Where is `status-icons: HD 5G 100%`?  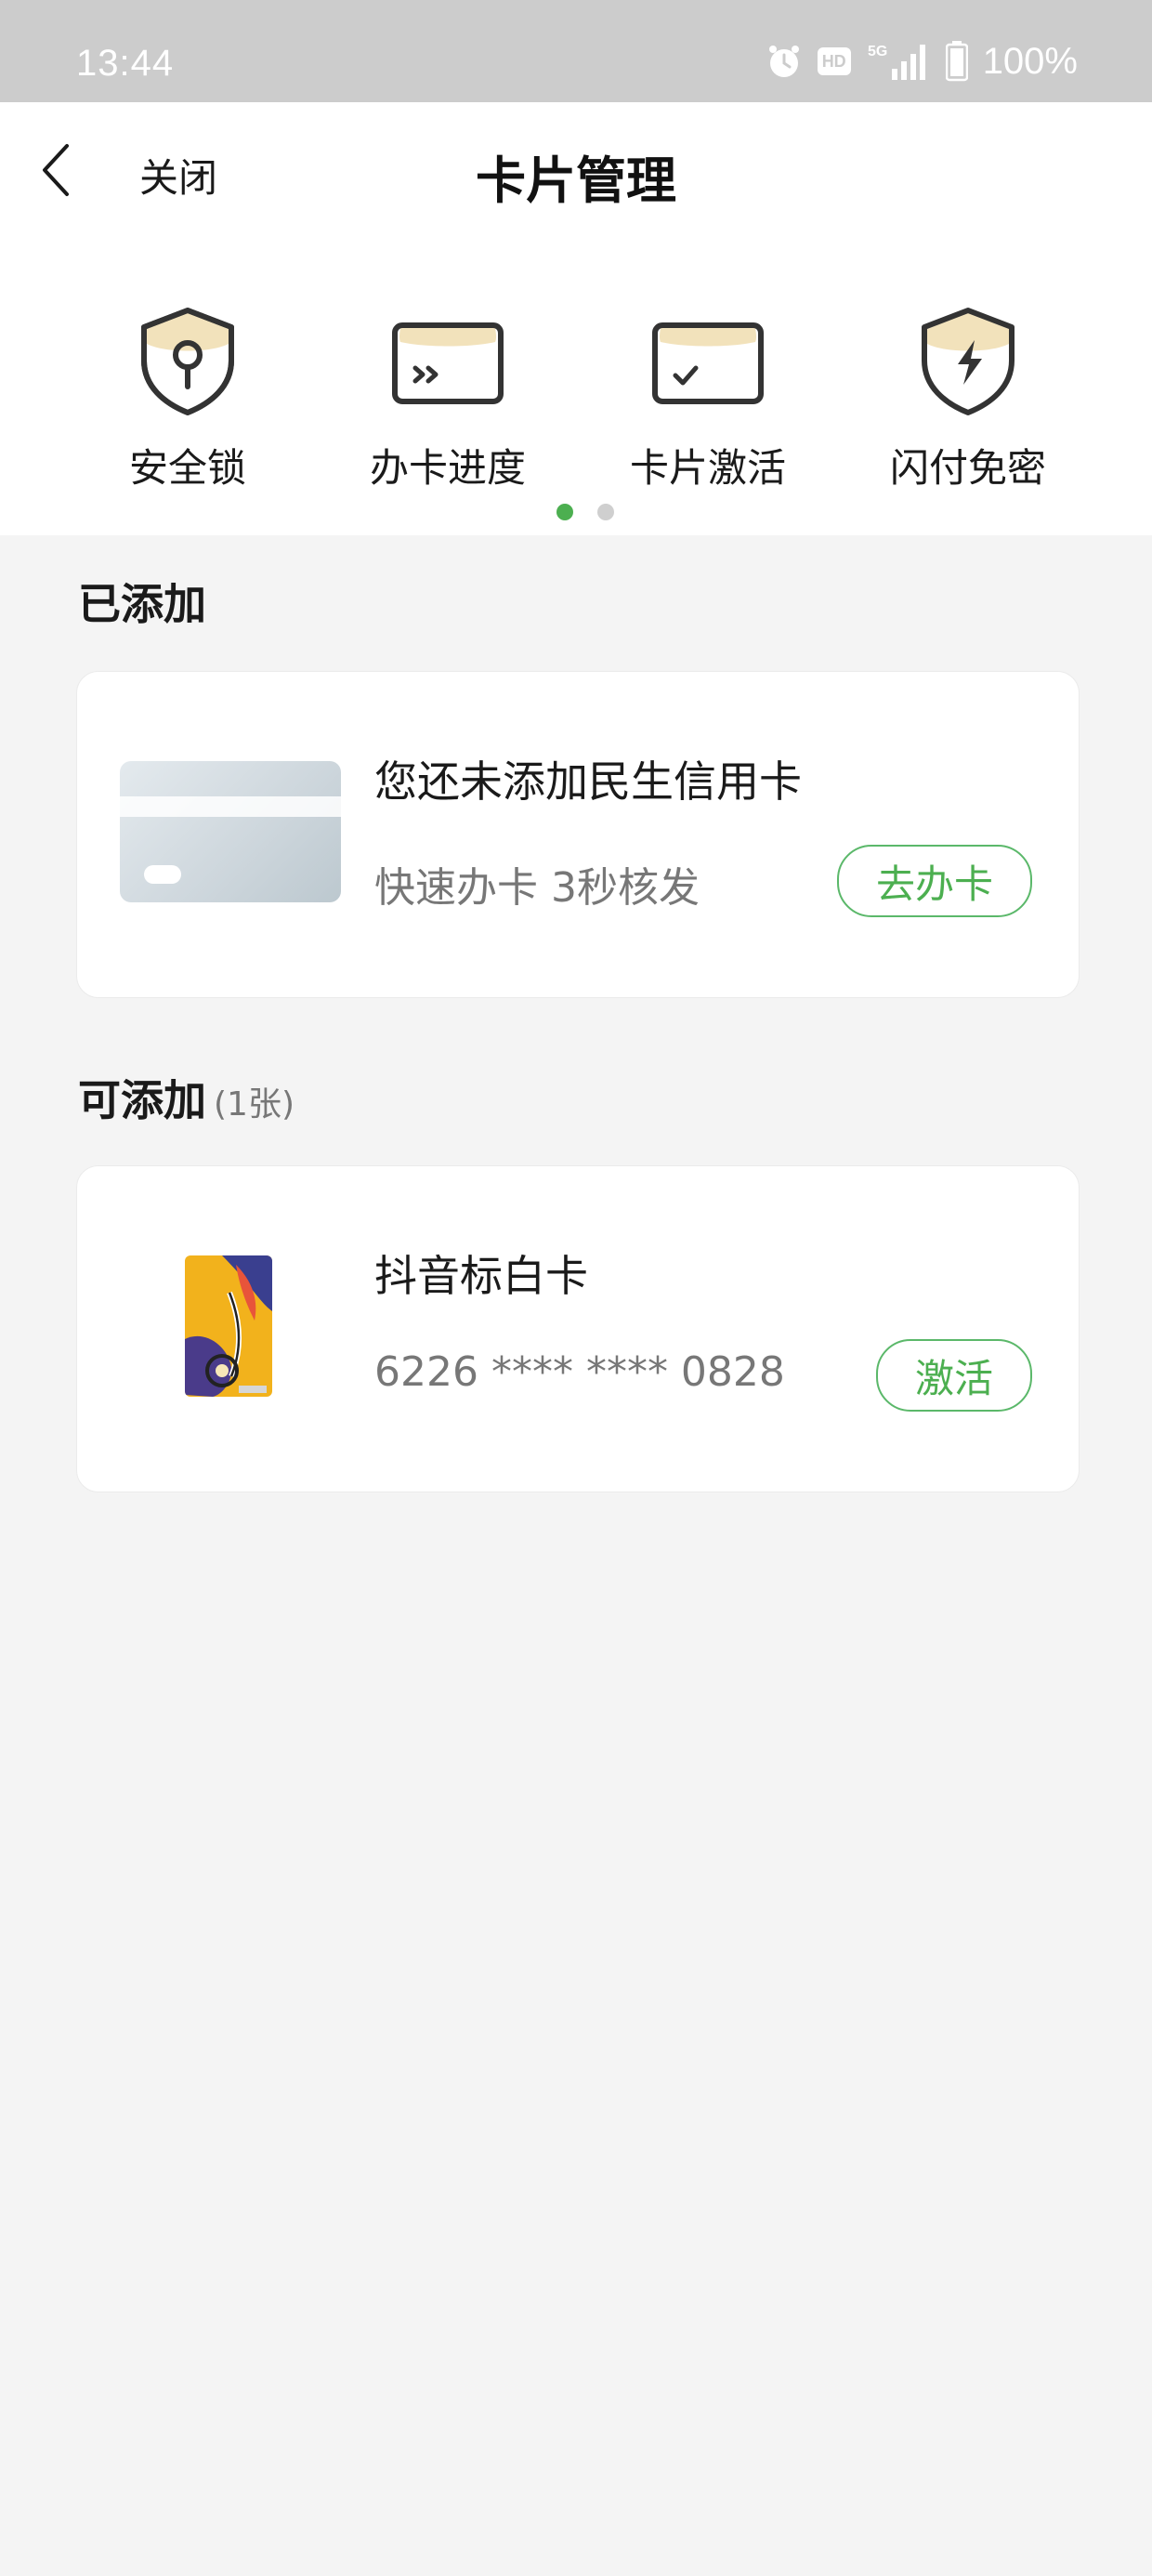
status-icons: HD 5G 100% is located at coordinates (922, 61).